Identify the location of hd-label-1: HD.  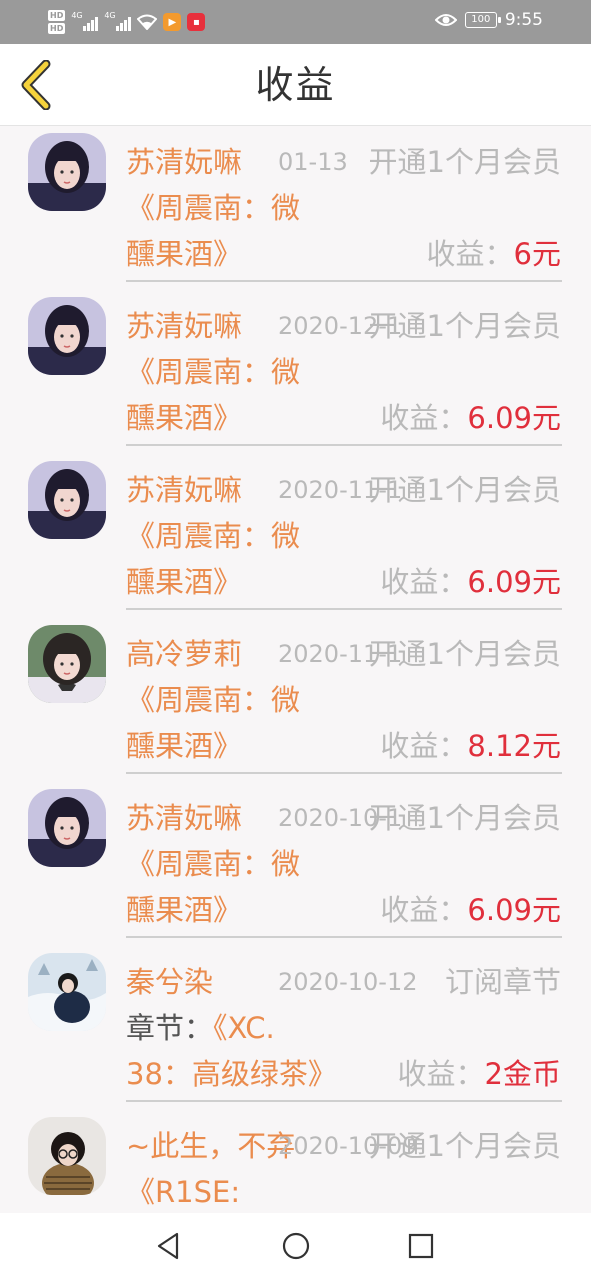
(57, 15).